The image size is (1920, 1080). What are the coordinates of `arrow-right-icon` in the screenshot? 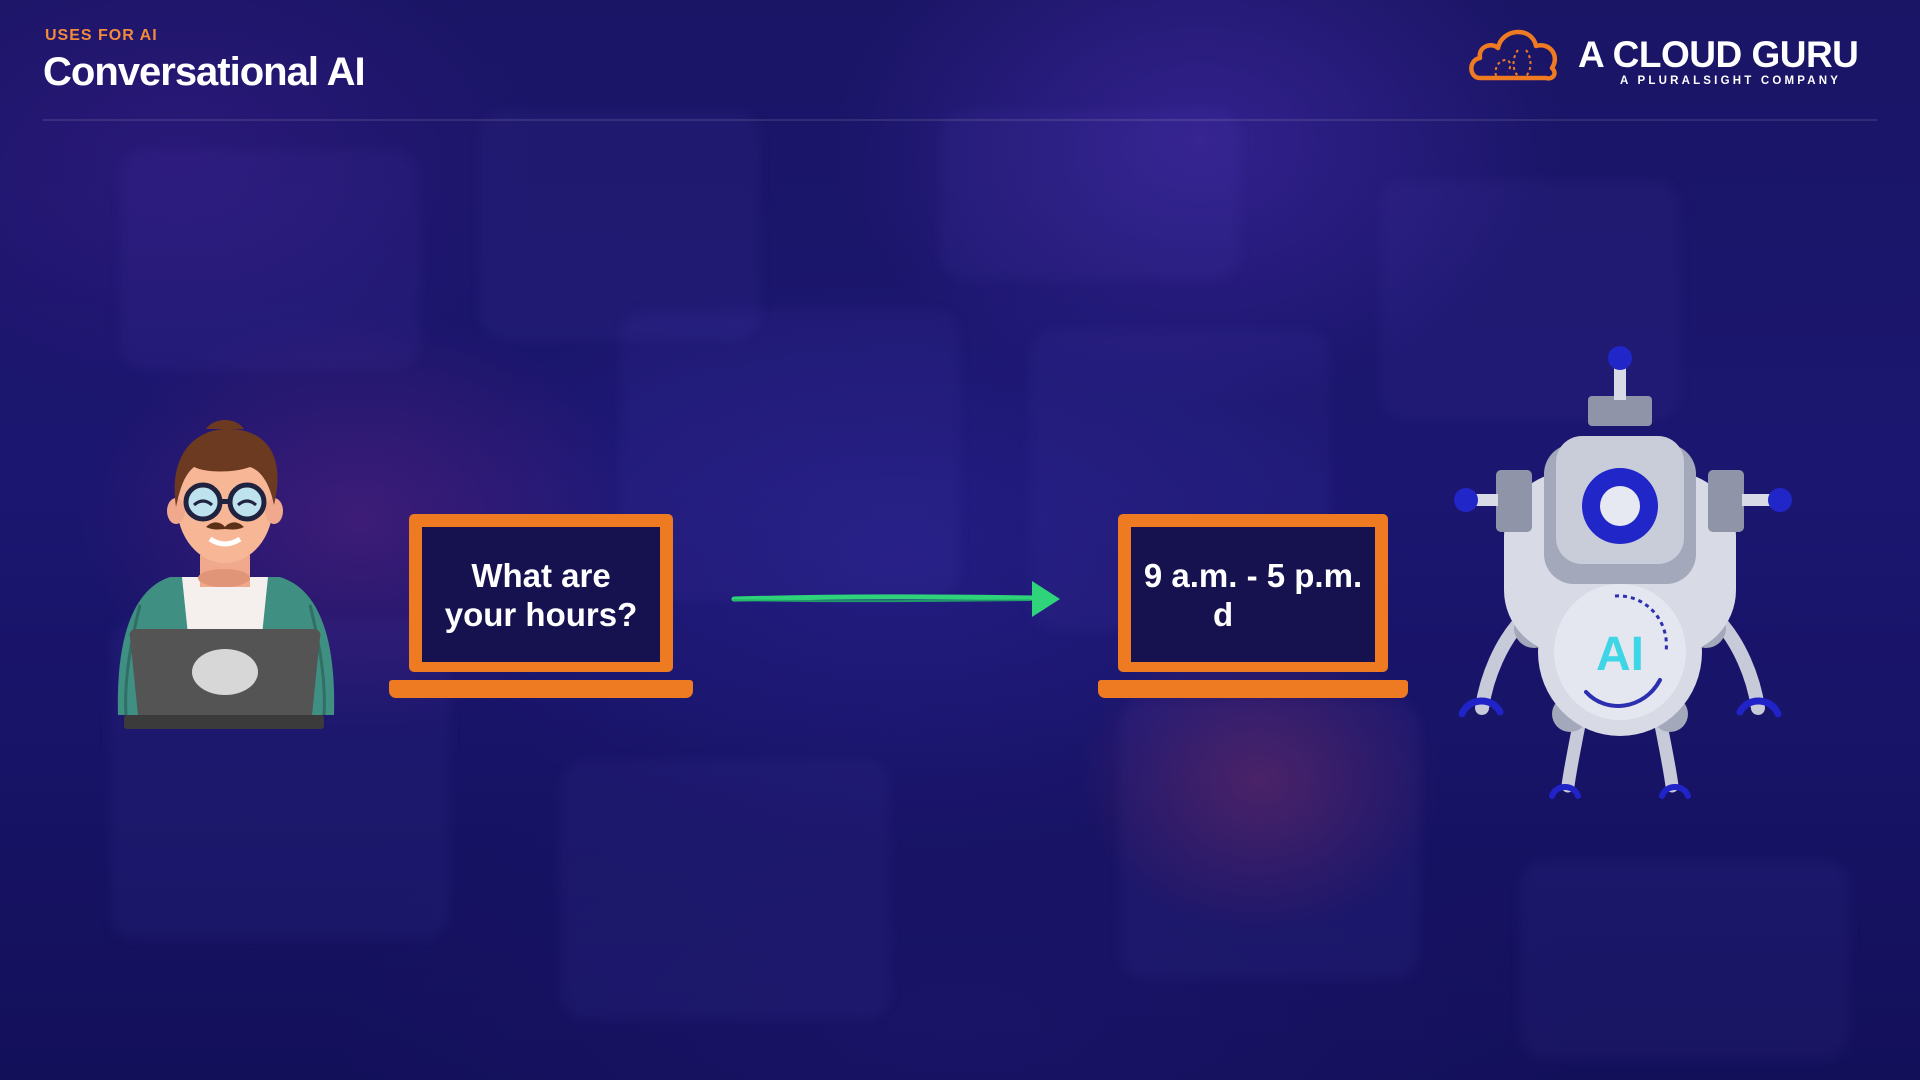 It's located at (895, 599).